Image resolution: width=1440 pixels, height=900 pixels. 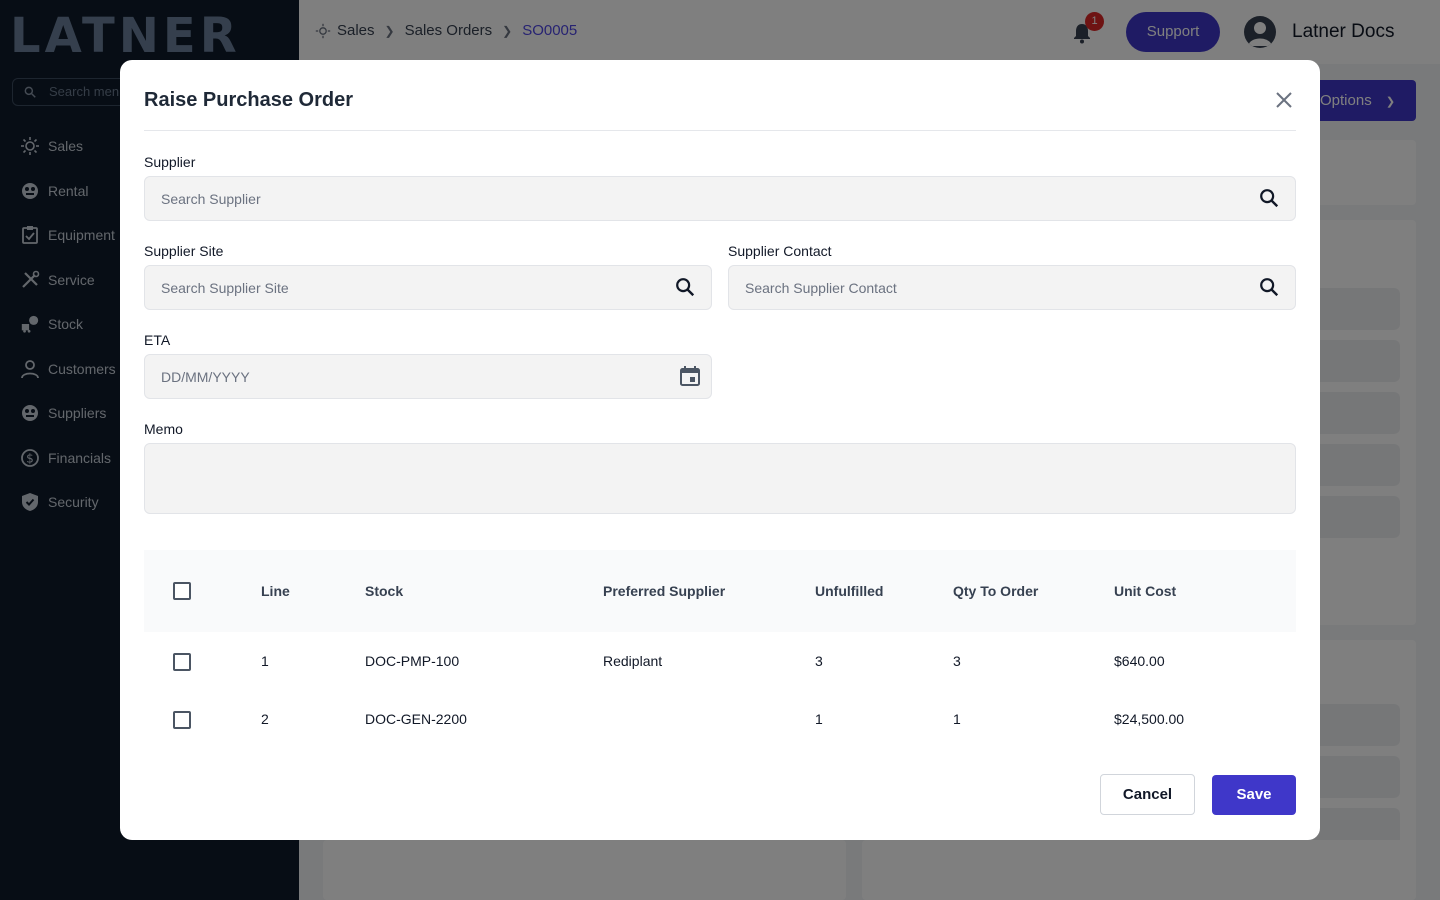 I want to click on memo-textarea, so click(x=720, y=478).